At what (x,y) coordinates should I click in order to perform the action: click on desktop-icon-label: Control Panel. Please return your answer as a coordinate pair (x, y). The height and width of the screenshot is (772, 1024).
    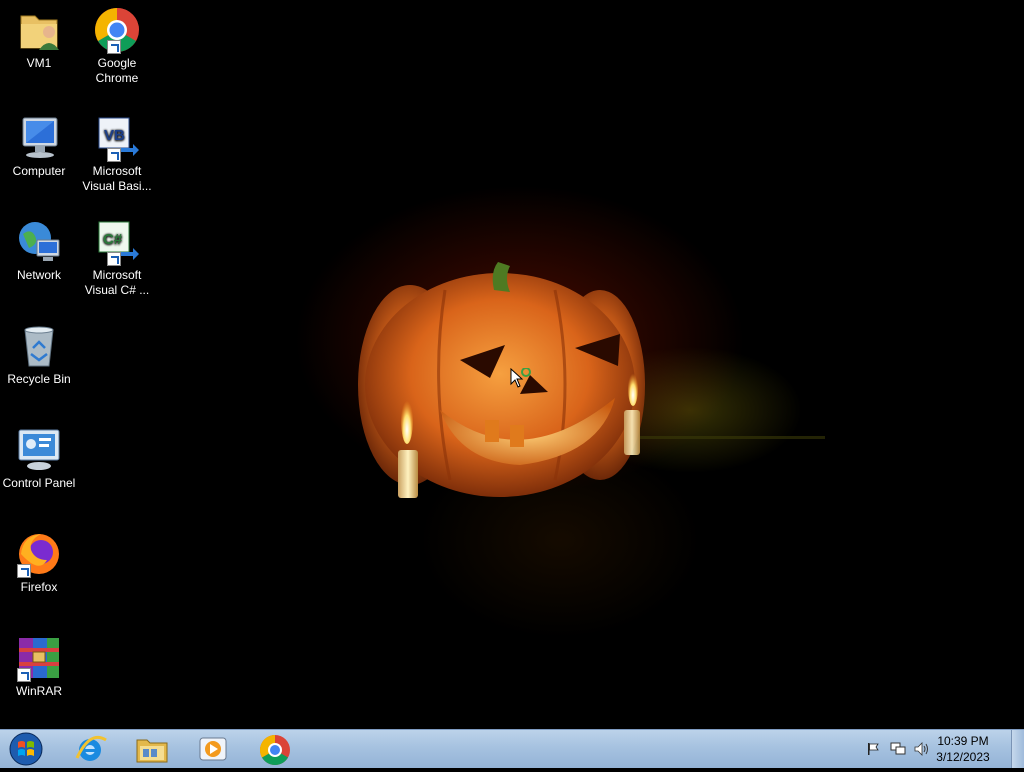
    Looking at the image, I should click on (39, 483).